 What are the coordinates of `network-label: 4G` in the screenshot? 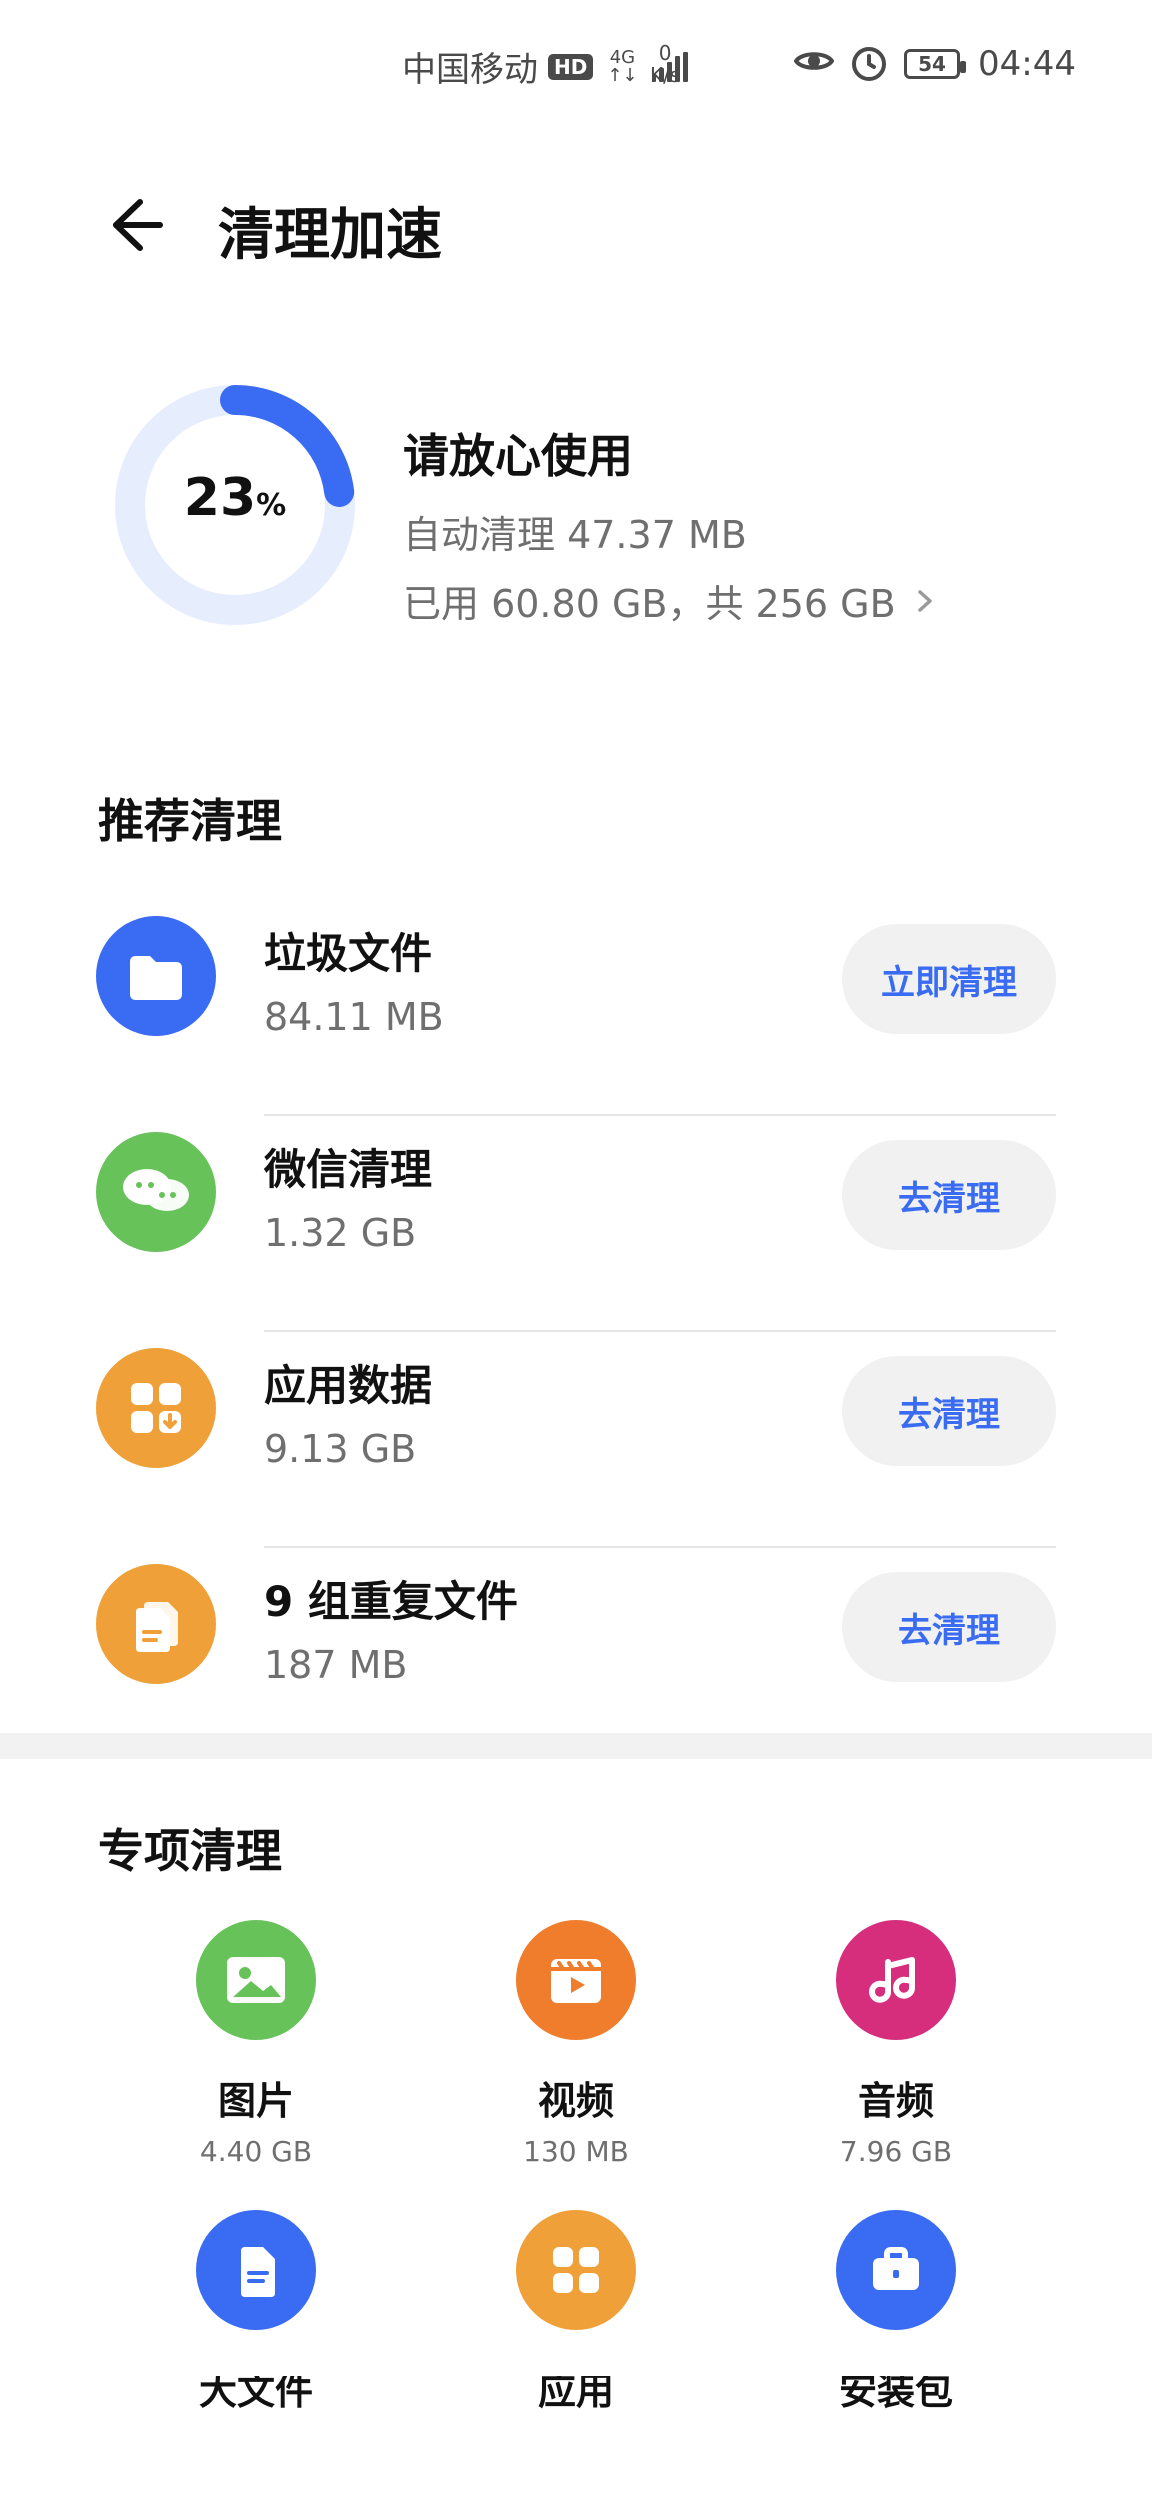 It's located at (622, 57).